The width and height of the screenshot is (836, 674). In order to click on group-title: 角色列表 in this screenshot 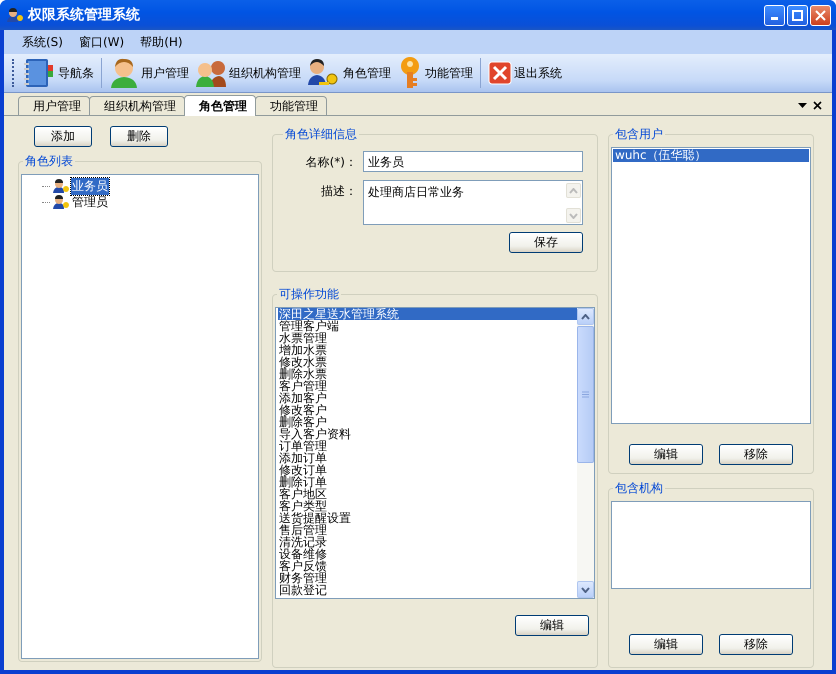, I will do `click(49, 161)`.